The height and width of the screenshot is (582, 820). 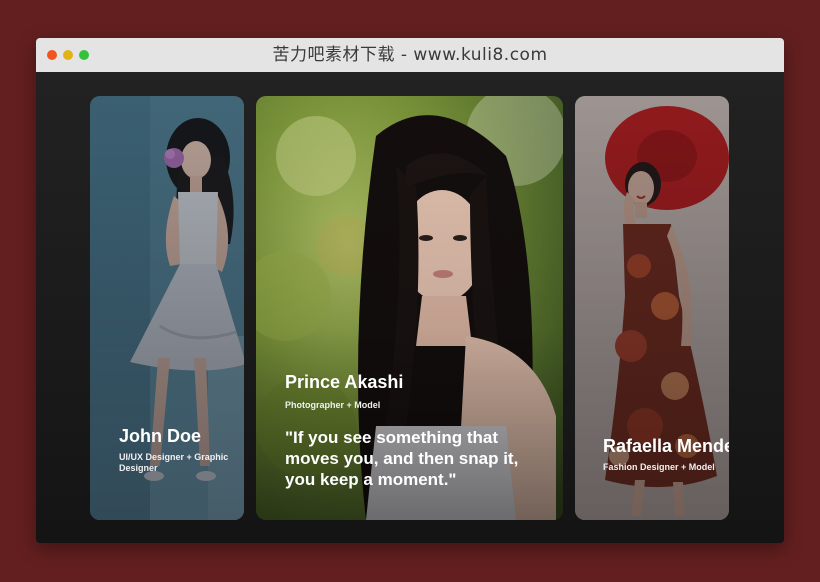 I want to click on card-name: John Doe, so click(x=160, y=436).